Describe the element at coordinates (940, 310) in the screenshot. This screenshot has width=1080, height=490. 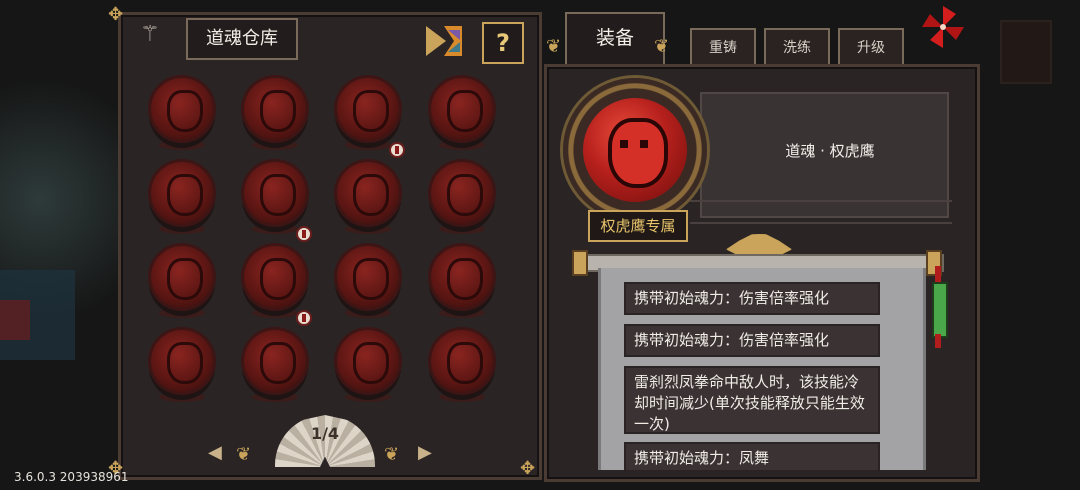
I see `jade-tassel-icon` at that location.